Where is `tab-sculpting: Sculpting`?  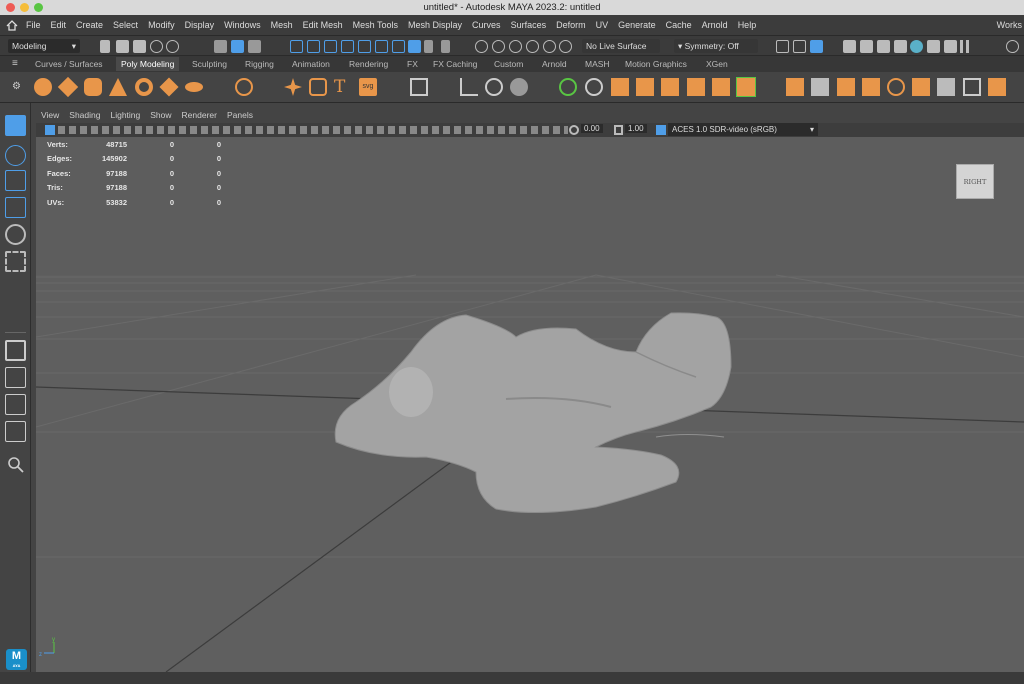
tab-sculpting: Sculpting is located at coordinates (209, 64).